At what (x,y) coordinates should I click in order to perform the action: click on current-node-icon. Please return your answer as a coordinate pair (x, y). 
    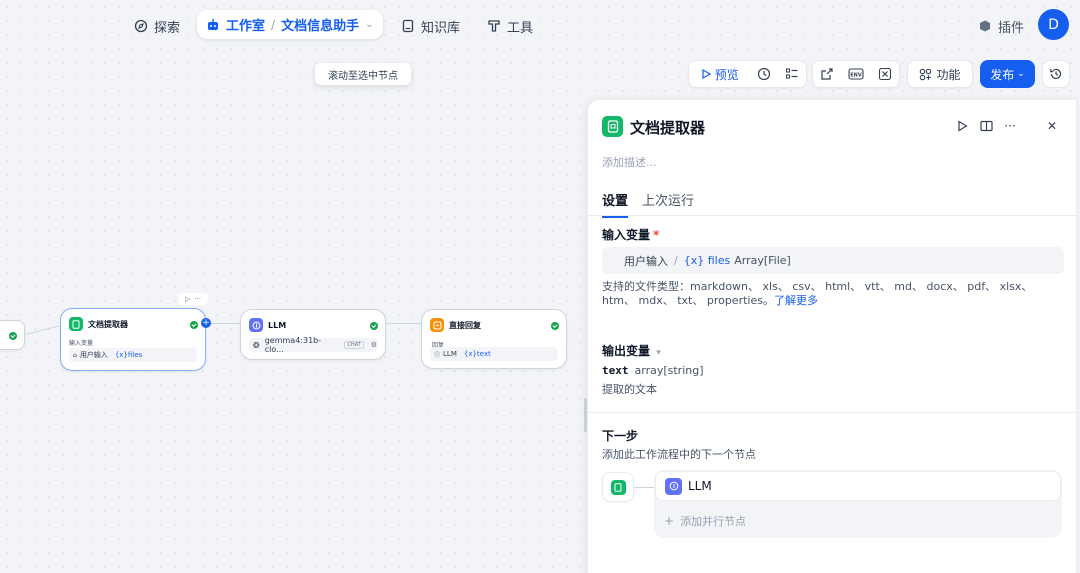
    Looking at the image, I should click on (618, 487).